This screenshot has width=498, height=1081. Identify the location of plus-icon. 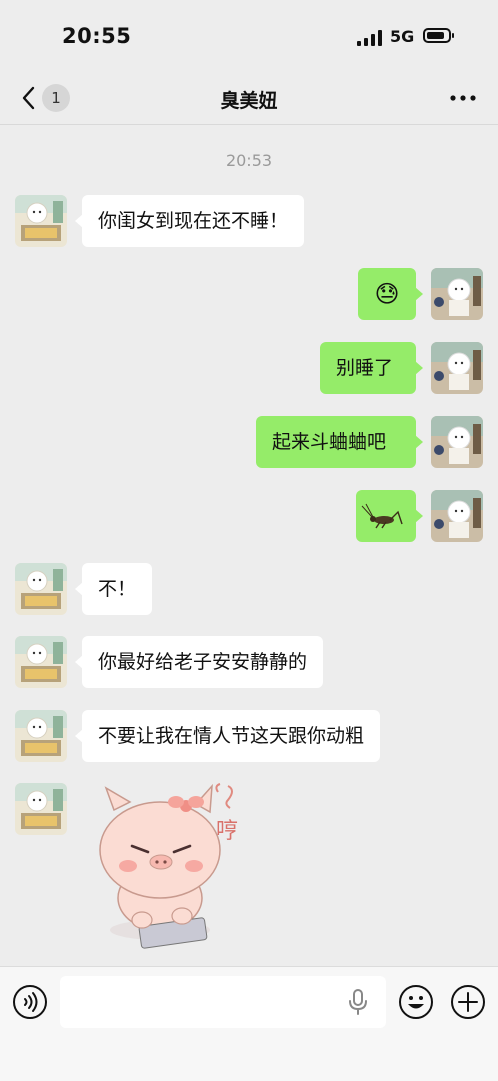
(468, 1002).